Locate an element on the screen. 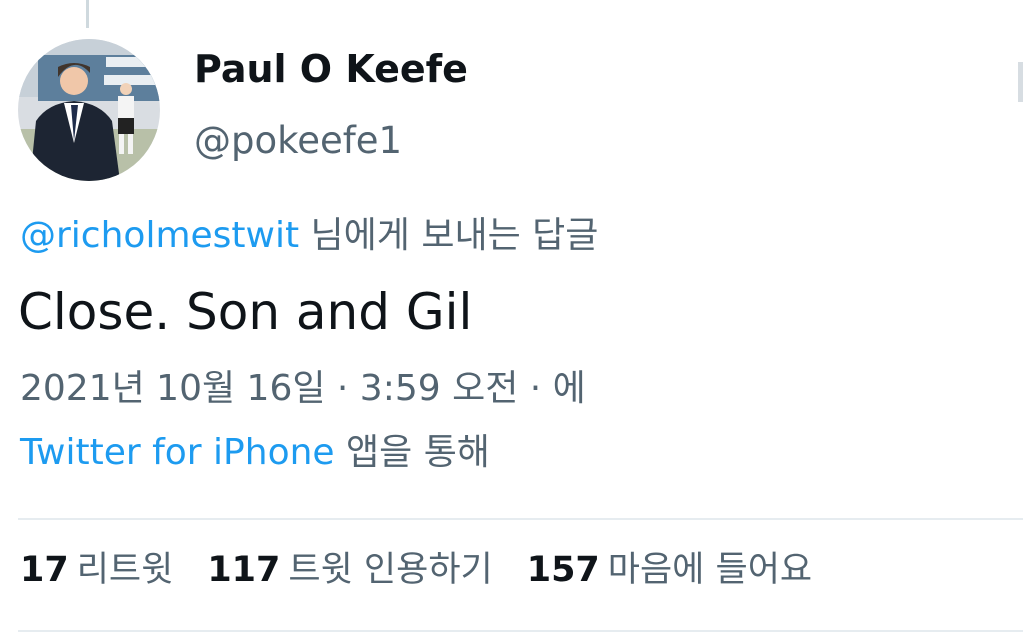 This screenshot has height=638, width=1023. source-suffix: 앱을 통해 is located at coordinates (412, 452).